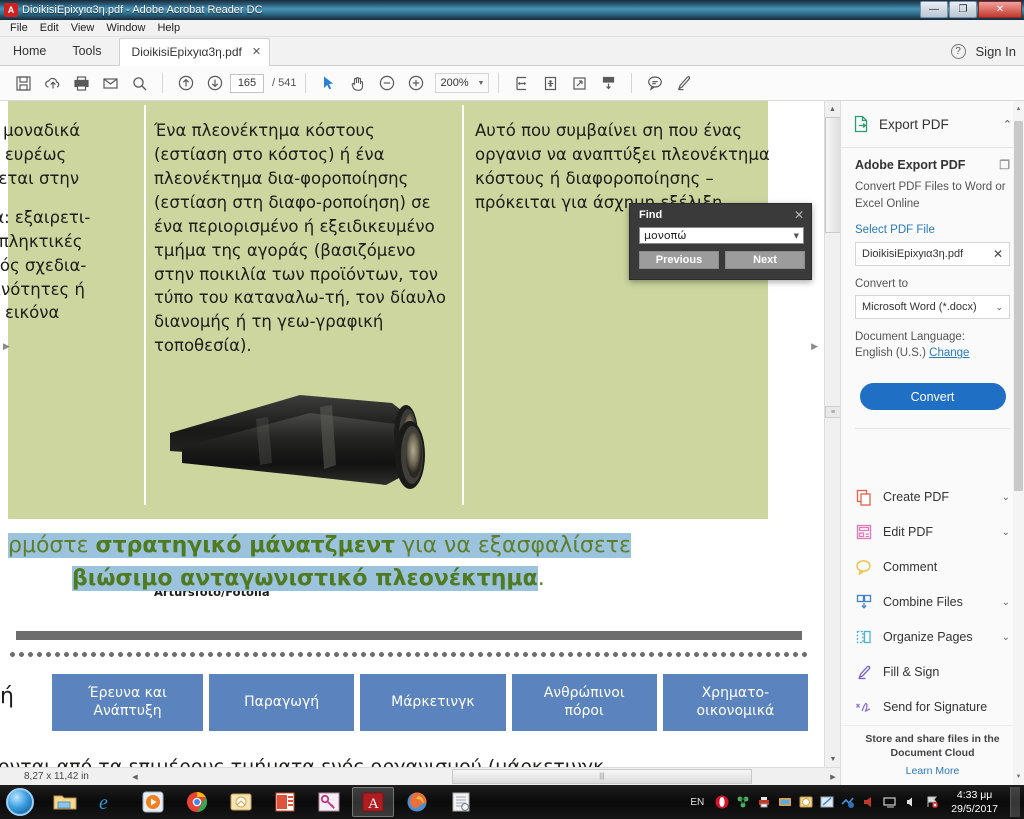  What do you see at coordinates (814, 346) in the screenshot?
I see `next-page-edge-arrow: ▶` at bounding box center [814, 346].